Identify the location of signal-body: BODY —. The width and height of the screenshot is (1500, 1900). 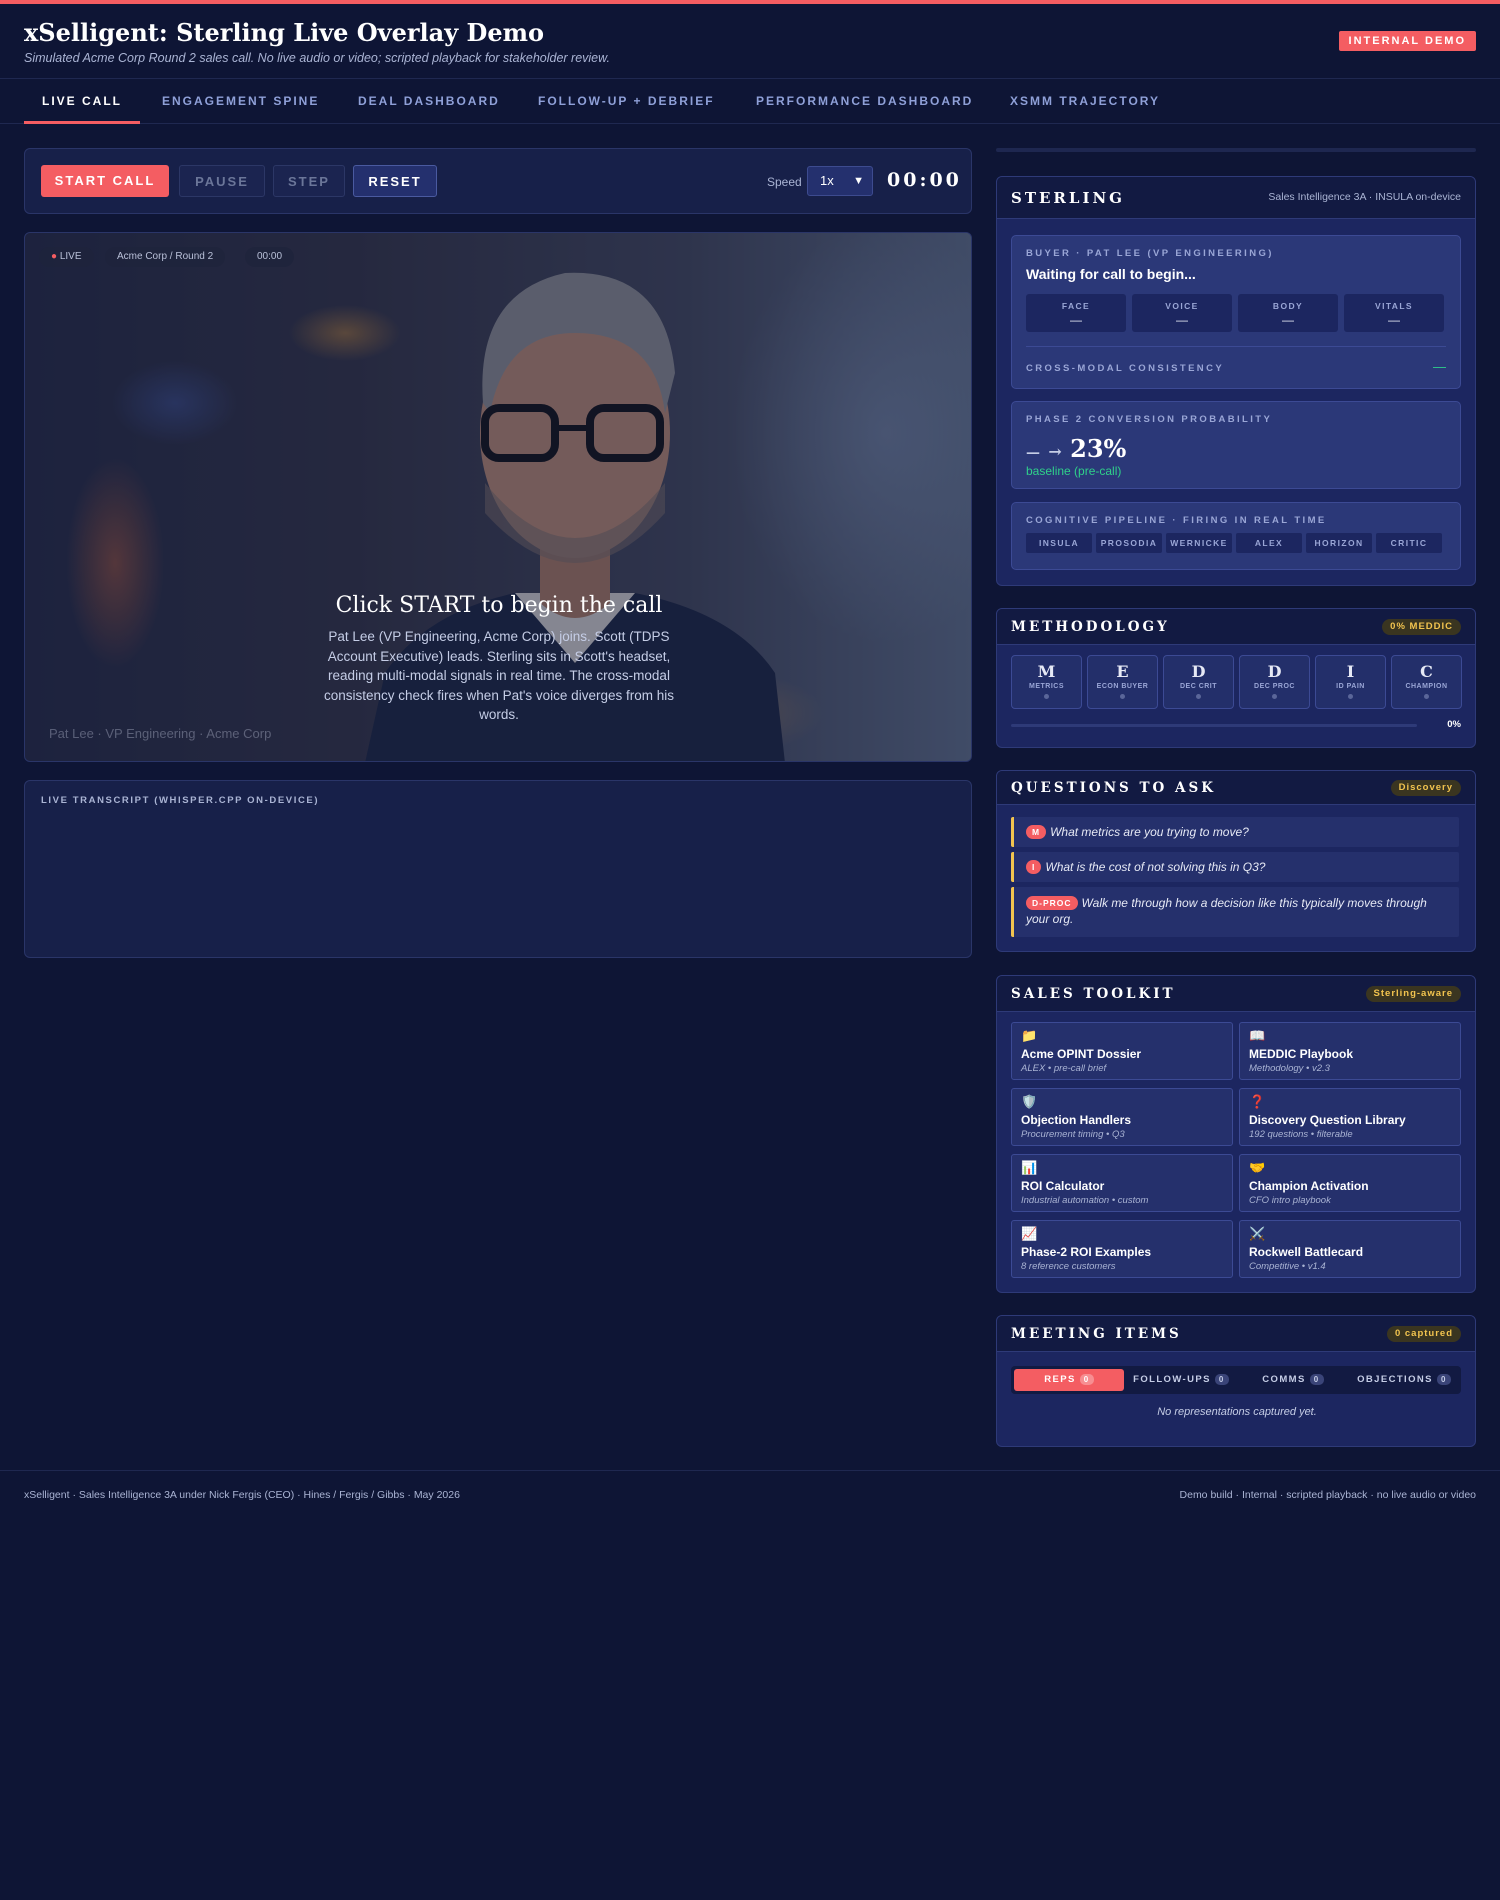
(1288, 313).